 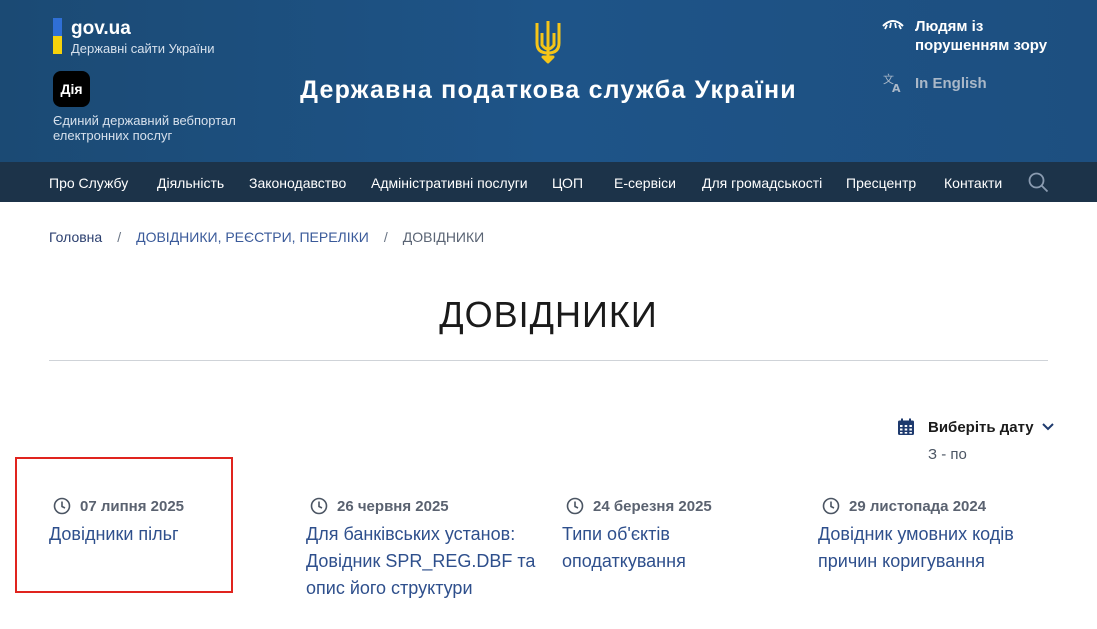 I want to click on svg-text: A, so click(x=896, y=88).